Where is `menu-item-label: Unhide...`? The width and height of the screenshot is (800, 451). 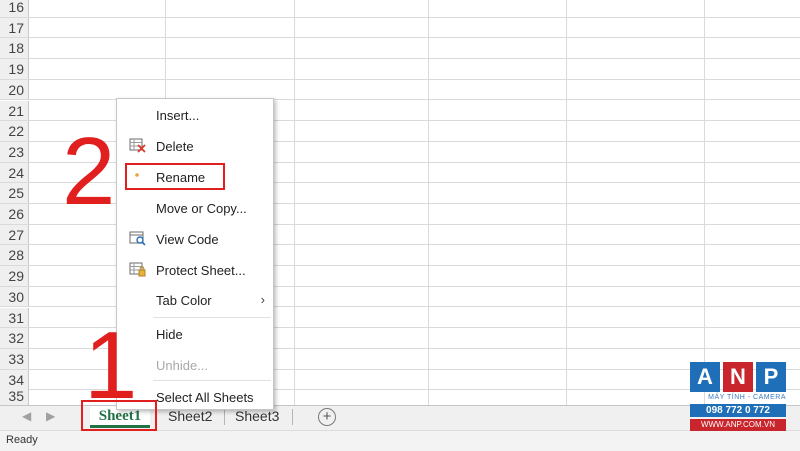 menu-item-label: Unhide... is located at coordinates (182, 365).